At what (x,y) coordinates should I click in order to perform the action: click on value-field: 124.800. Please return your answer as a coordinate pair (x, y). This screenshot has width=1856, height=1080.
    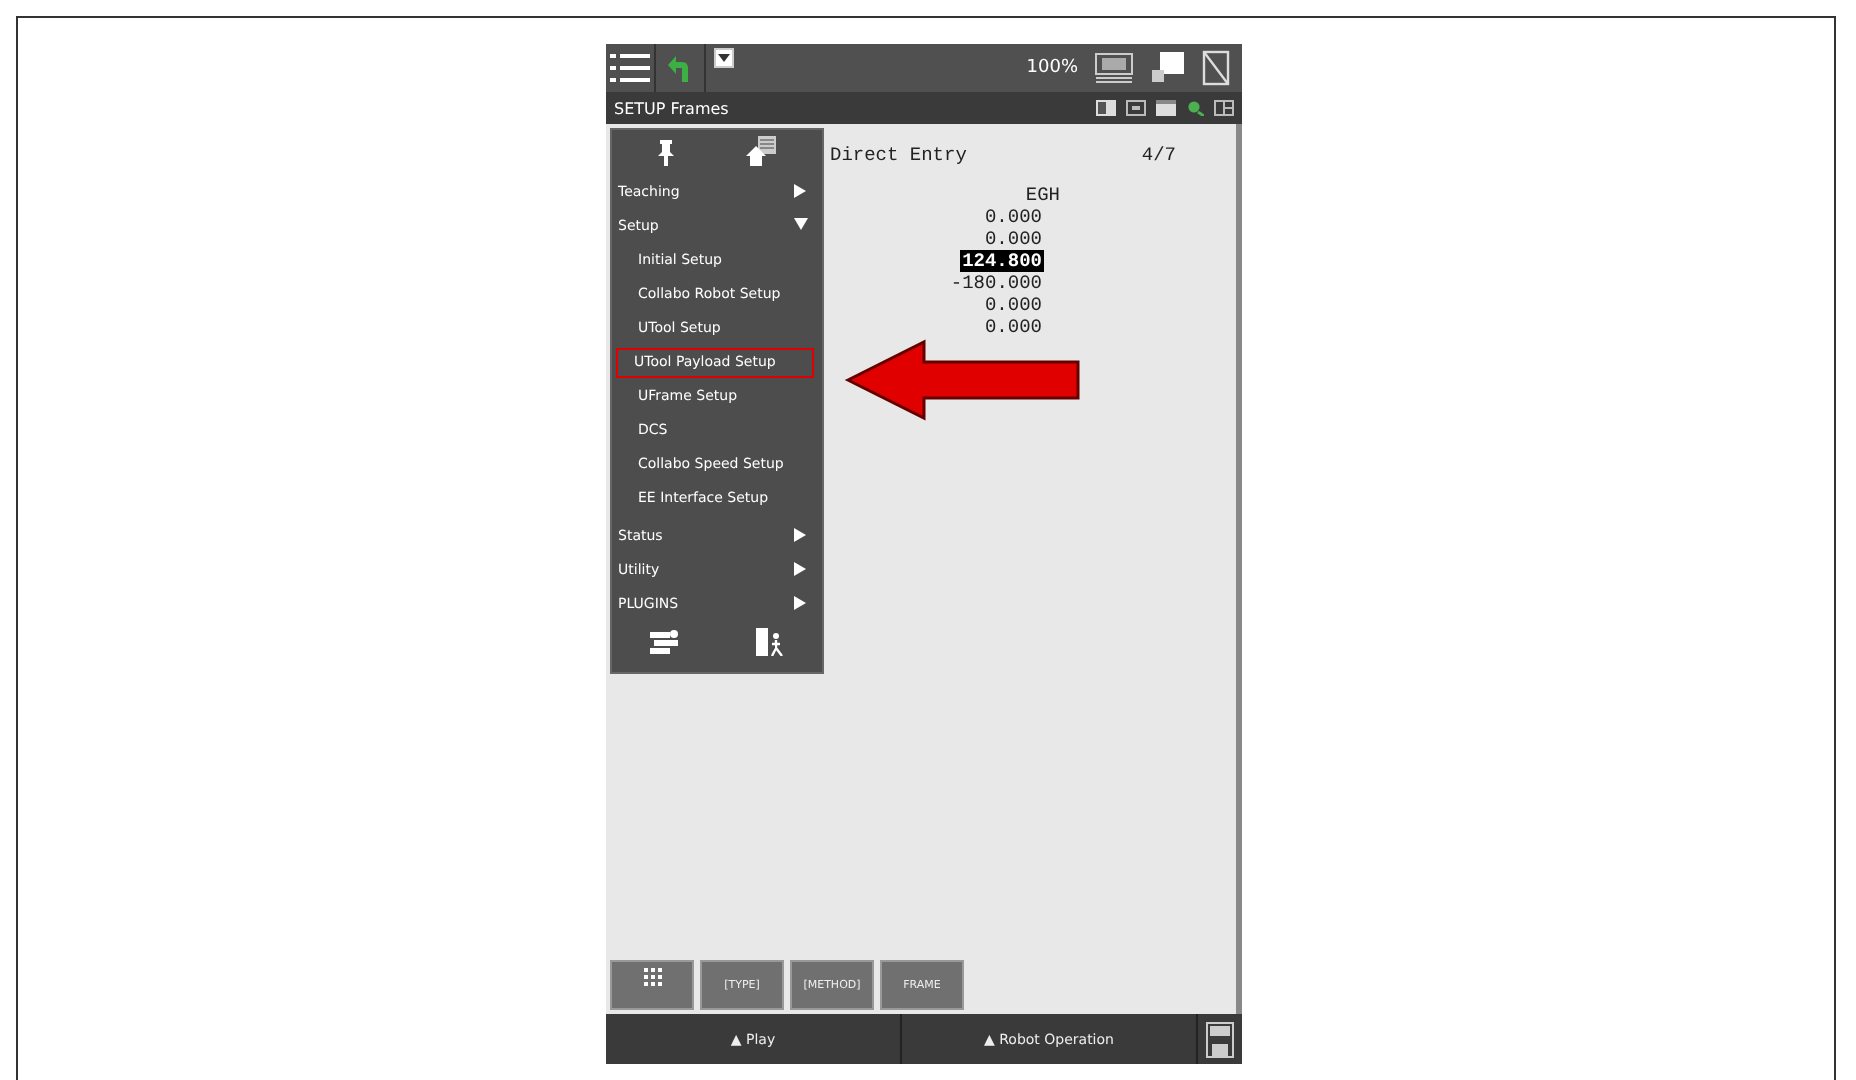
    Looking at the image, I should click on (1002, 261).